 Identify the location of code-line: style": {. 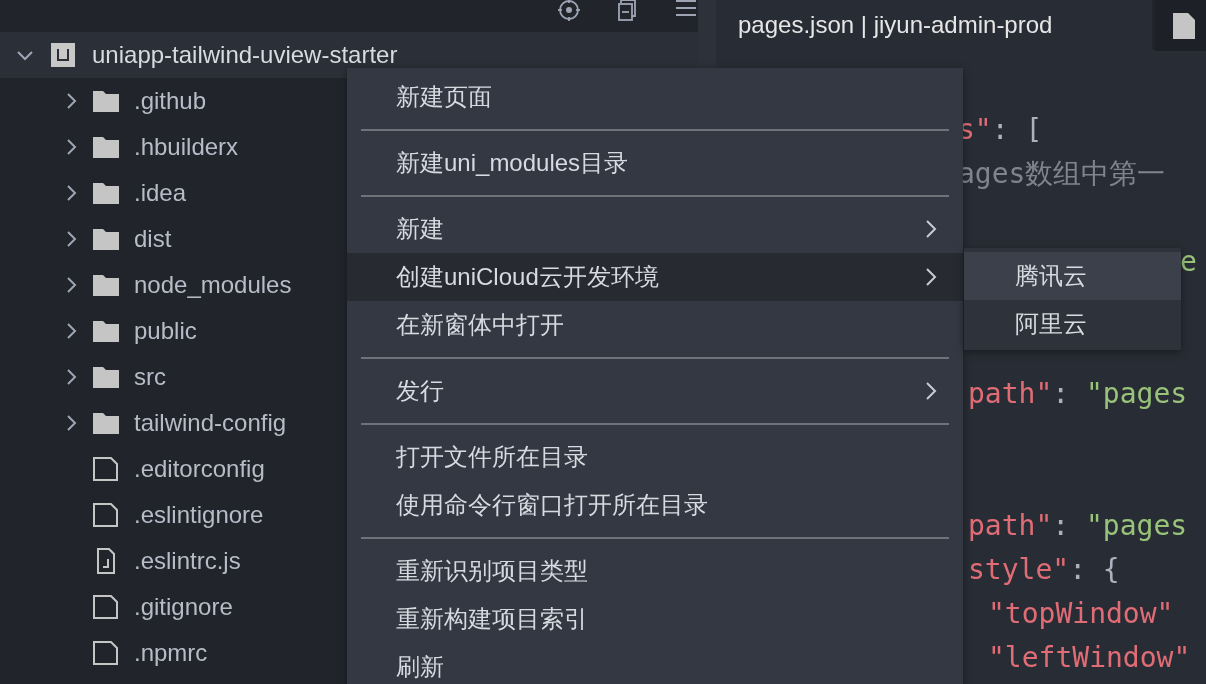
(1044, 570).